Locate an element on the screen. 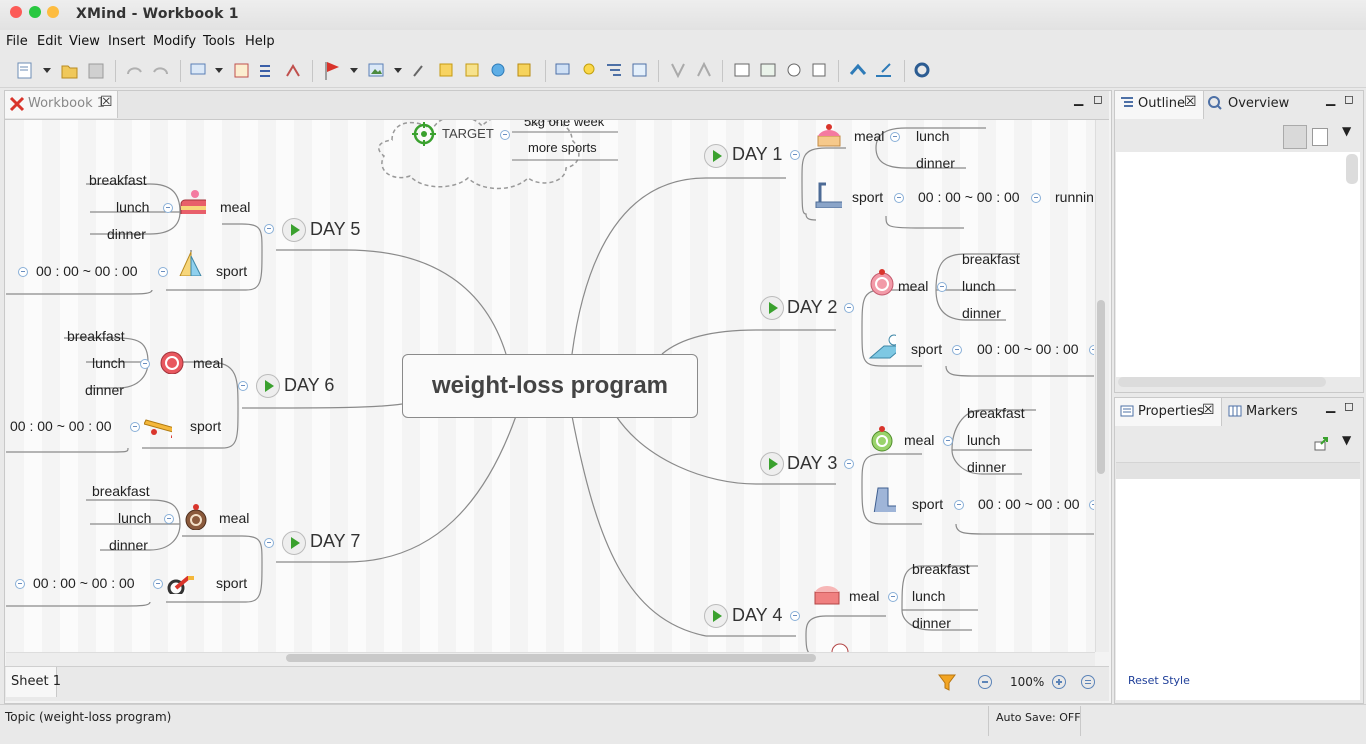 The height and width of the screenshot is (744, 1366). tab-markers-label: Markers is located at coordinates (1272, 411).